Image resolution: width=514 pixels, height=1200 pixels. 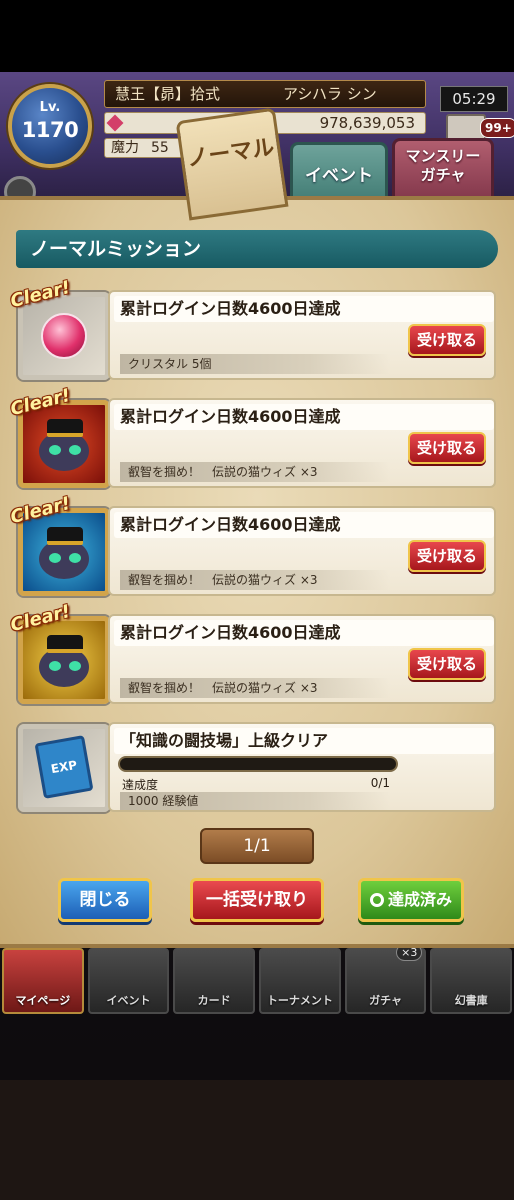 I want to click on exp-book-icon: EXP, so click(x=64, y=767).